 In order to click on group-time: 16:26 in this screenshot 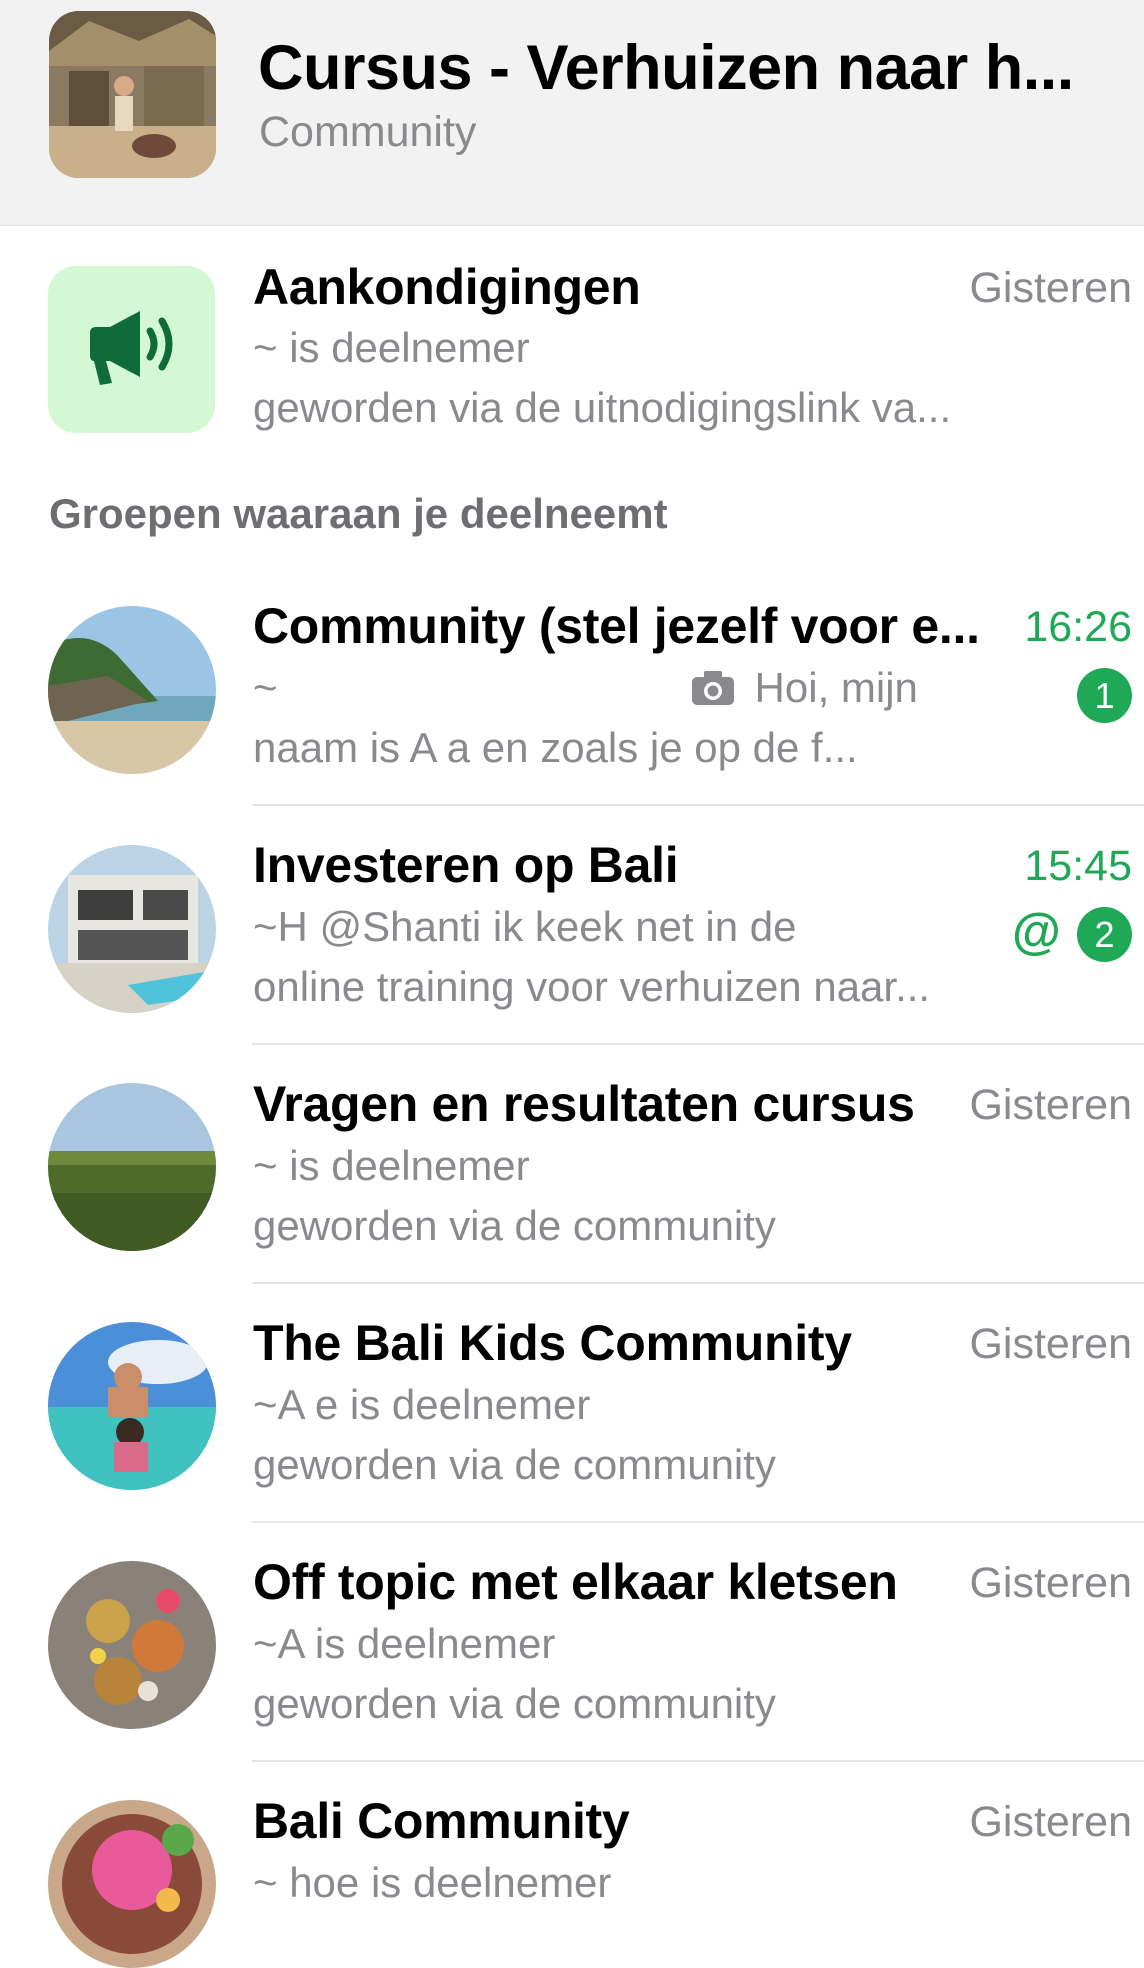, I will do `click(1078, 627)`.